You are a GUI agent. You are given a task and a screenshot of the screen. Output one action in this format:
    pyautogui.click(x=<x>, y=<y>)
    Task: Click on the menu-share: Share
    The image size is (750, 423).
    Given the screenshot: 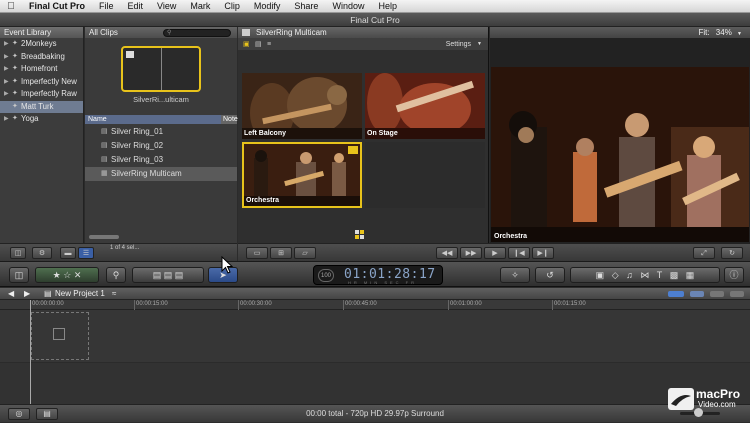 What is the action you would take?
    pyautogui.click(x=306, y=6)
    